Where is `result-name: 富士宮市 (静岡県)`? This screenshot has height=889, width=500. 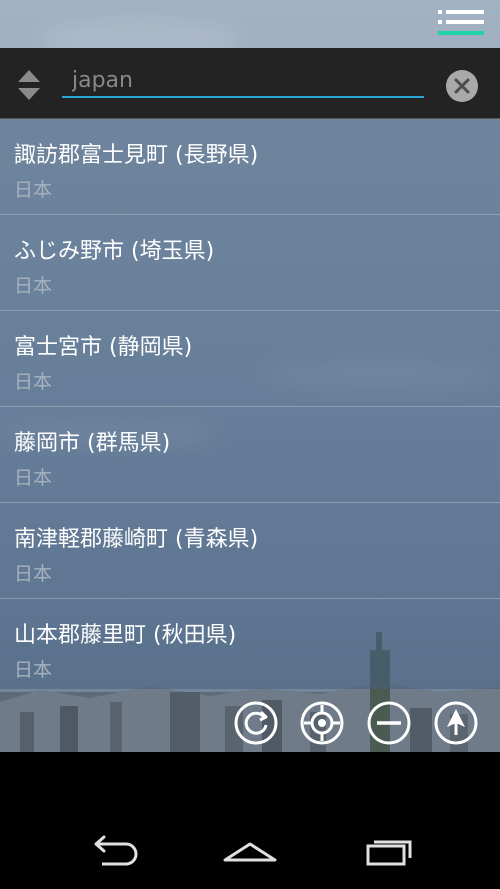 result-name: 富士宮市 (静岡県) is located at coordinates (103, 347).